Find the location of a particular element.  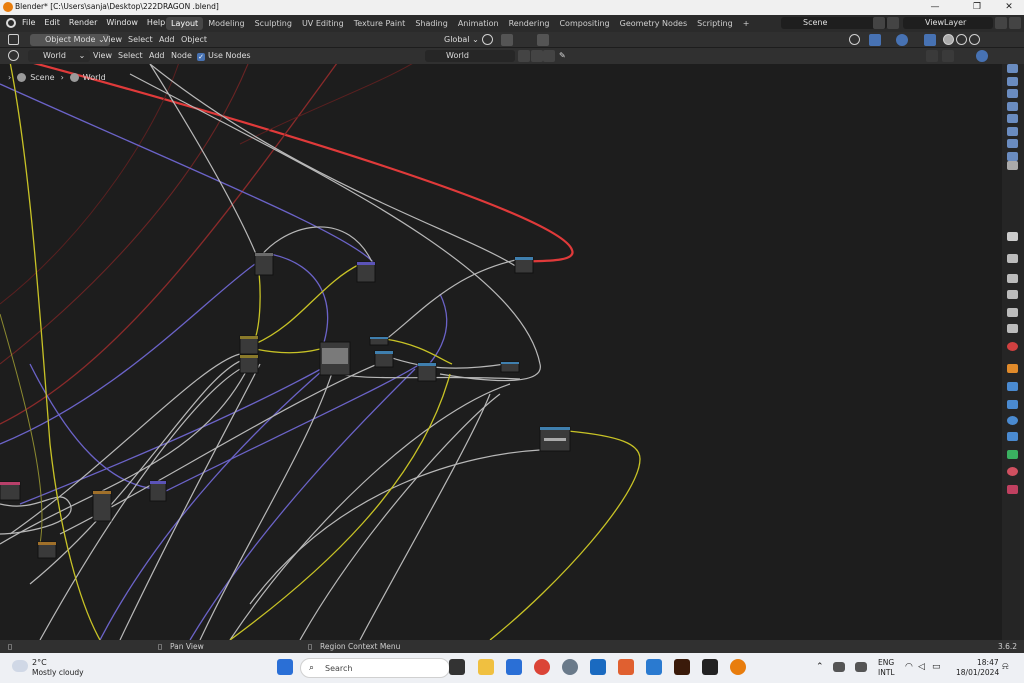

pivot-point-icon is located at coordinates (487, 39).